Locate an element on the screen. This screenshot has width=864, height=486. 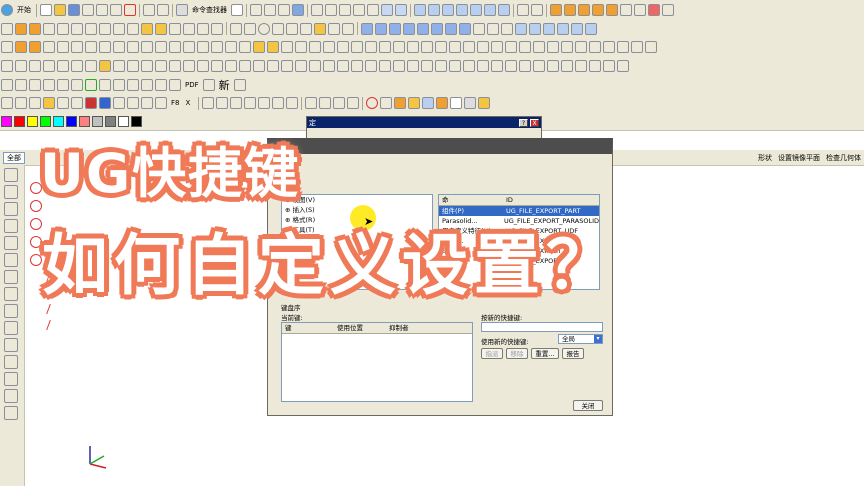
layer-settings-icon is located at coordinates (539, 46).